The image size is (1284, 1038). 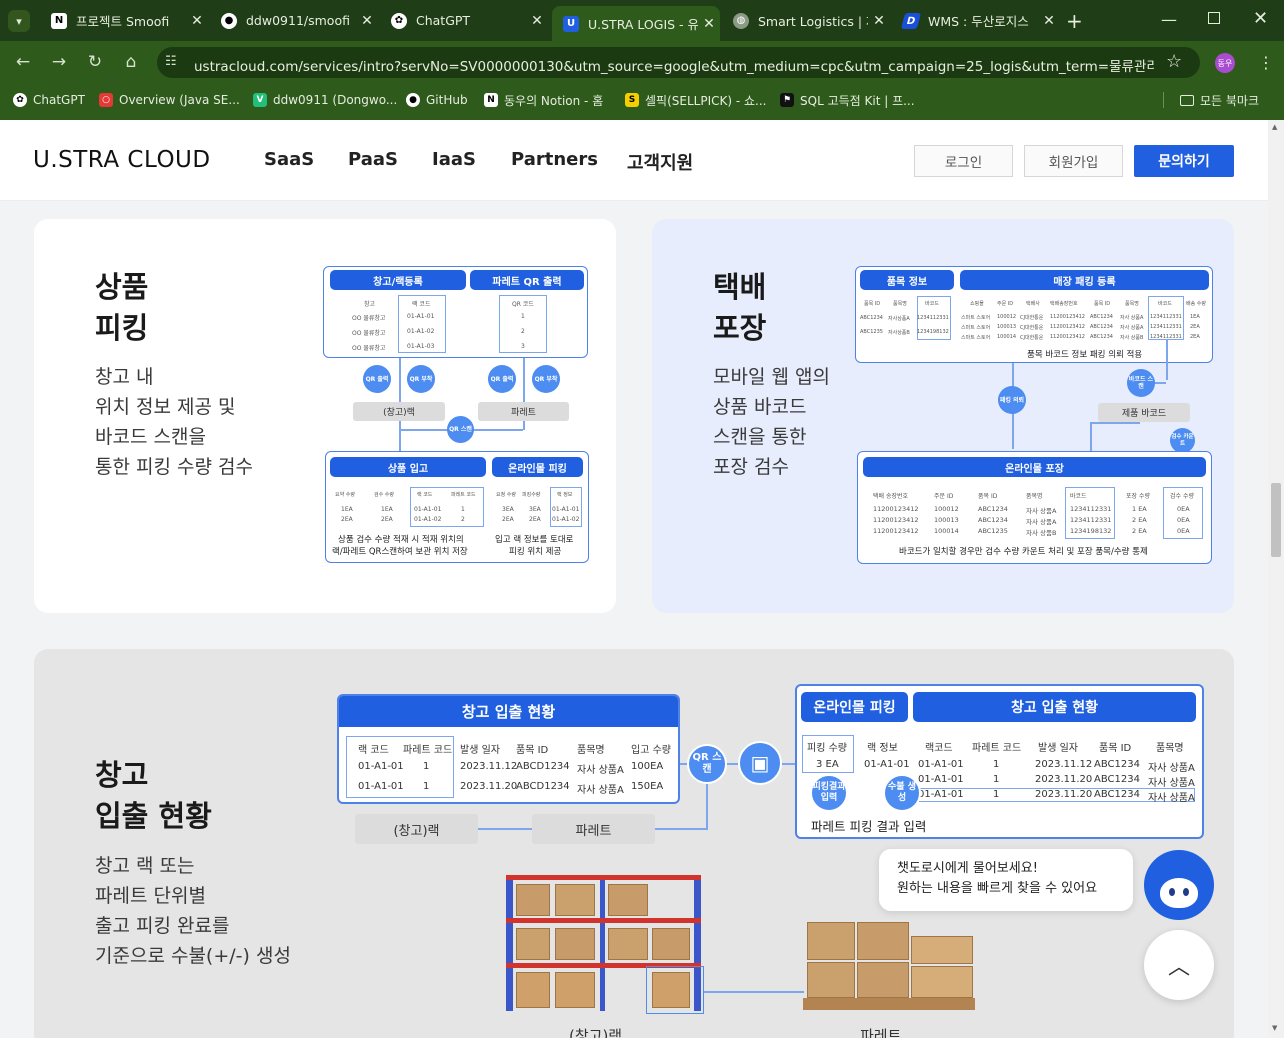 I want to click on tab-4-active: U U.STRA LOGIS - 유 ✕, so click(x=636, y=23).